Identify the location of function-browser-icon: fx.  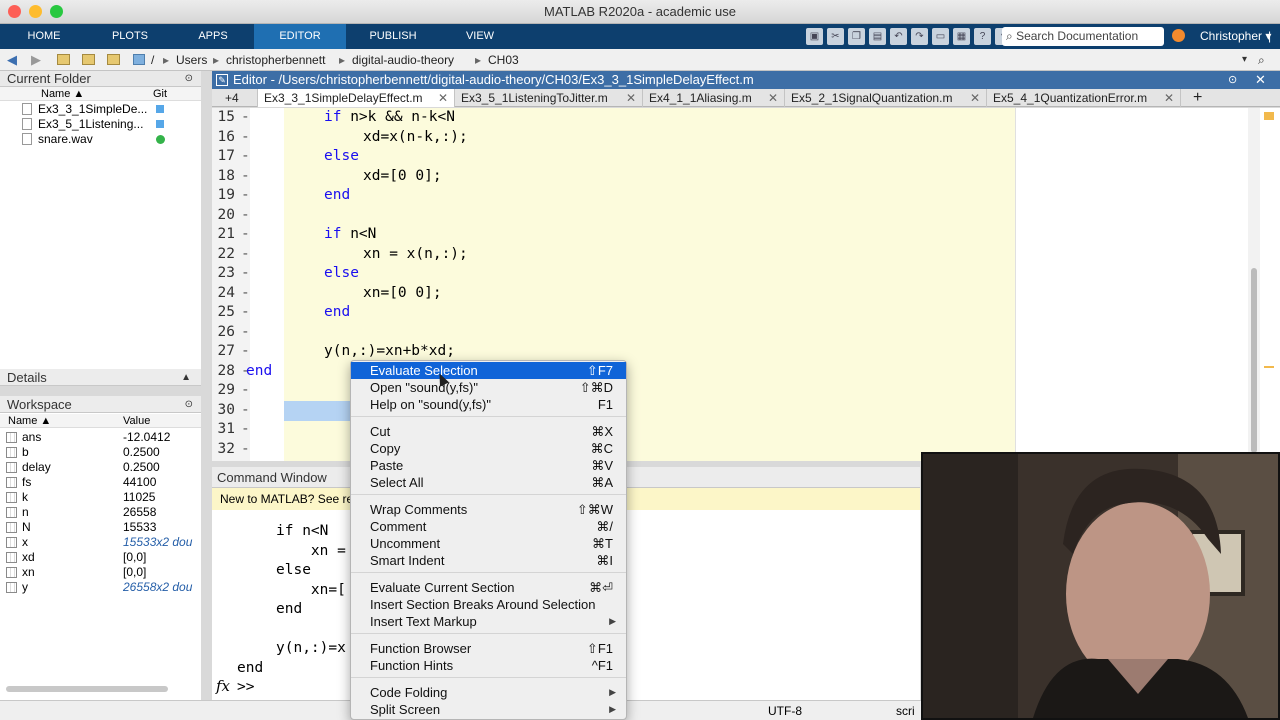
(223, 686).